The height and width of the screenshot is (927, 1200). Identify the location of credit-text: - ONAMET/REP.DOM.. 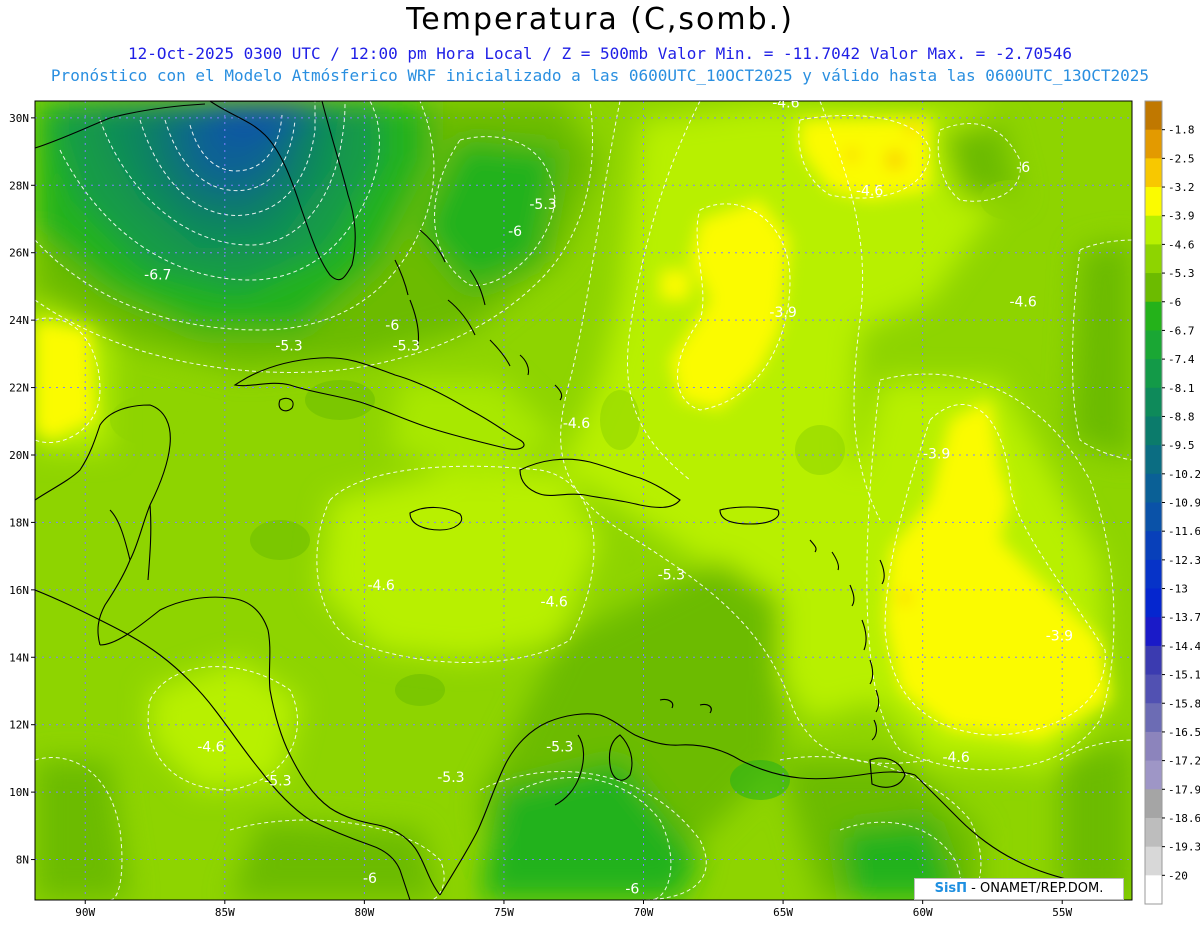
(1035, 888).